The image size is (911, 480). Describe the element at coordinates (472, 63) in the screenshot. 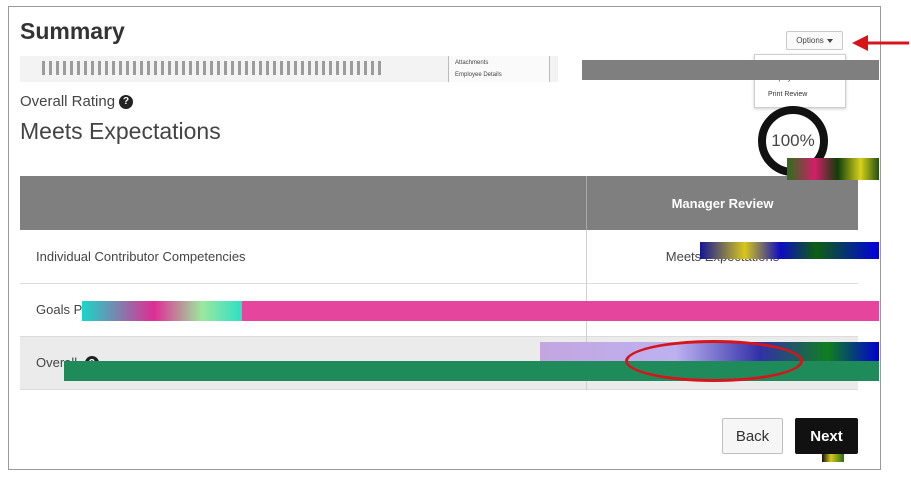

I see `background-item-attachments: Attachments` at that location.